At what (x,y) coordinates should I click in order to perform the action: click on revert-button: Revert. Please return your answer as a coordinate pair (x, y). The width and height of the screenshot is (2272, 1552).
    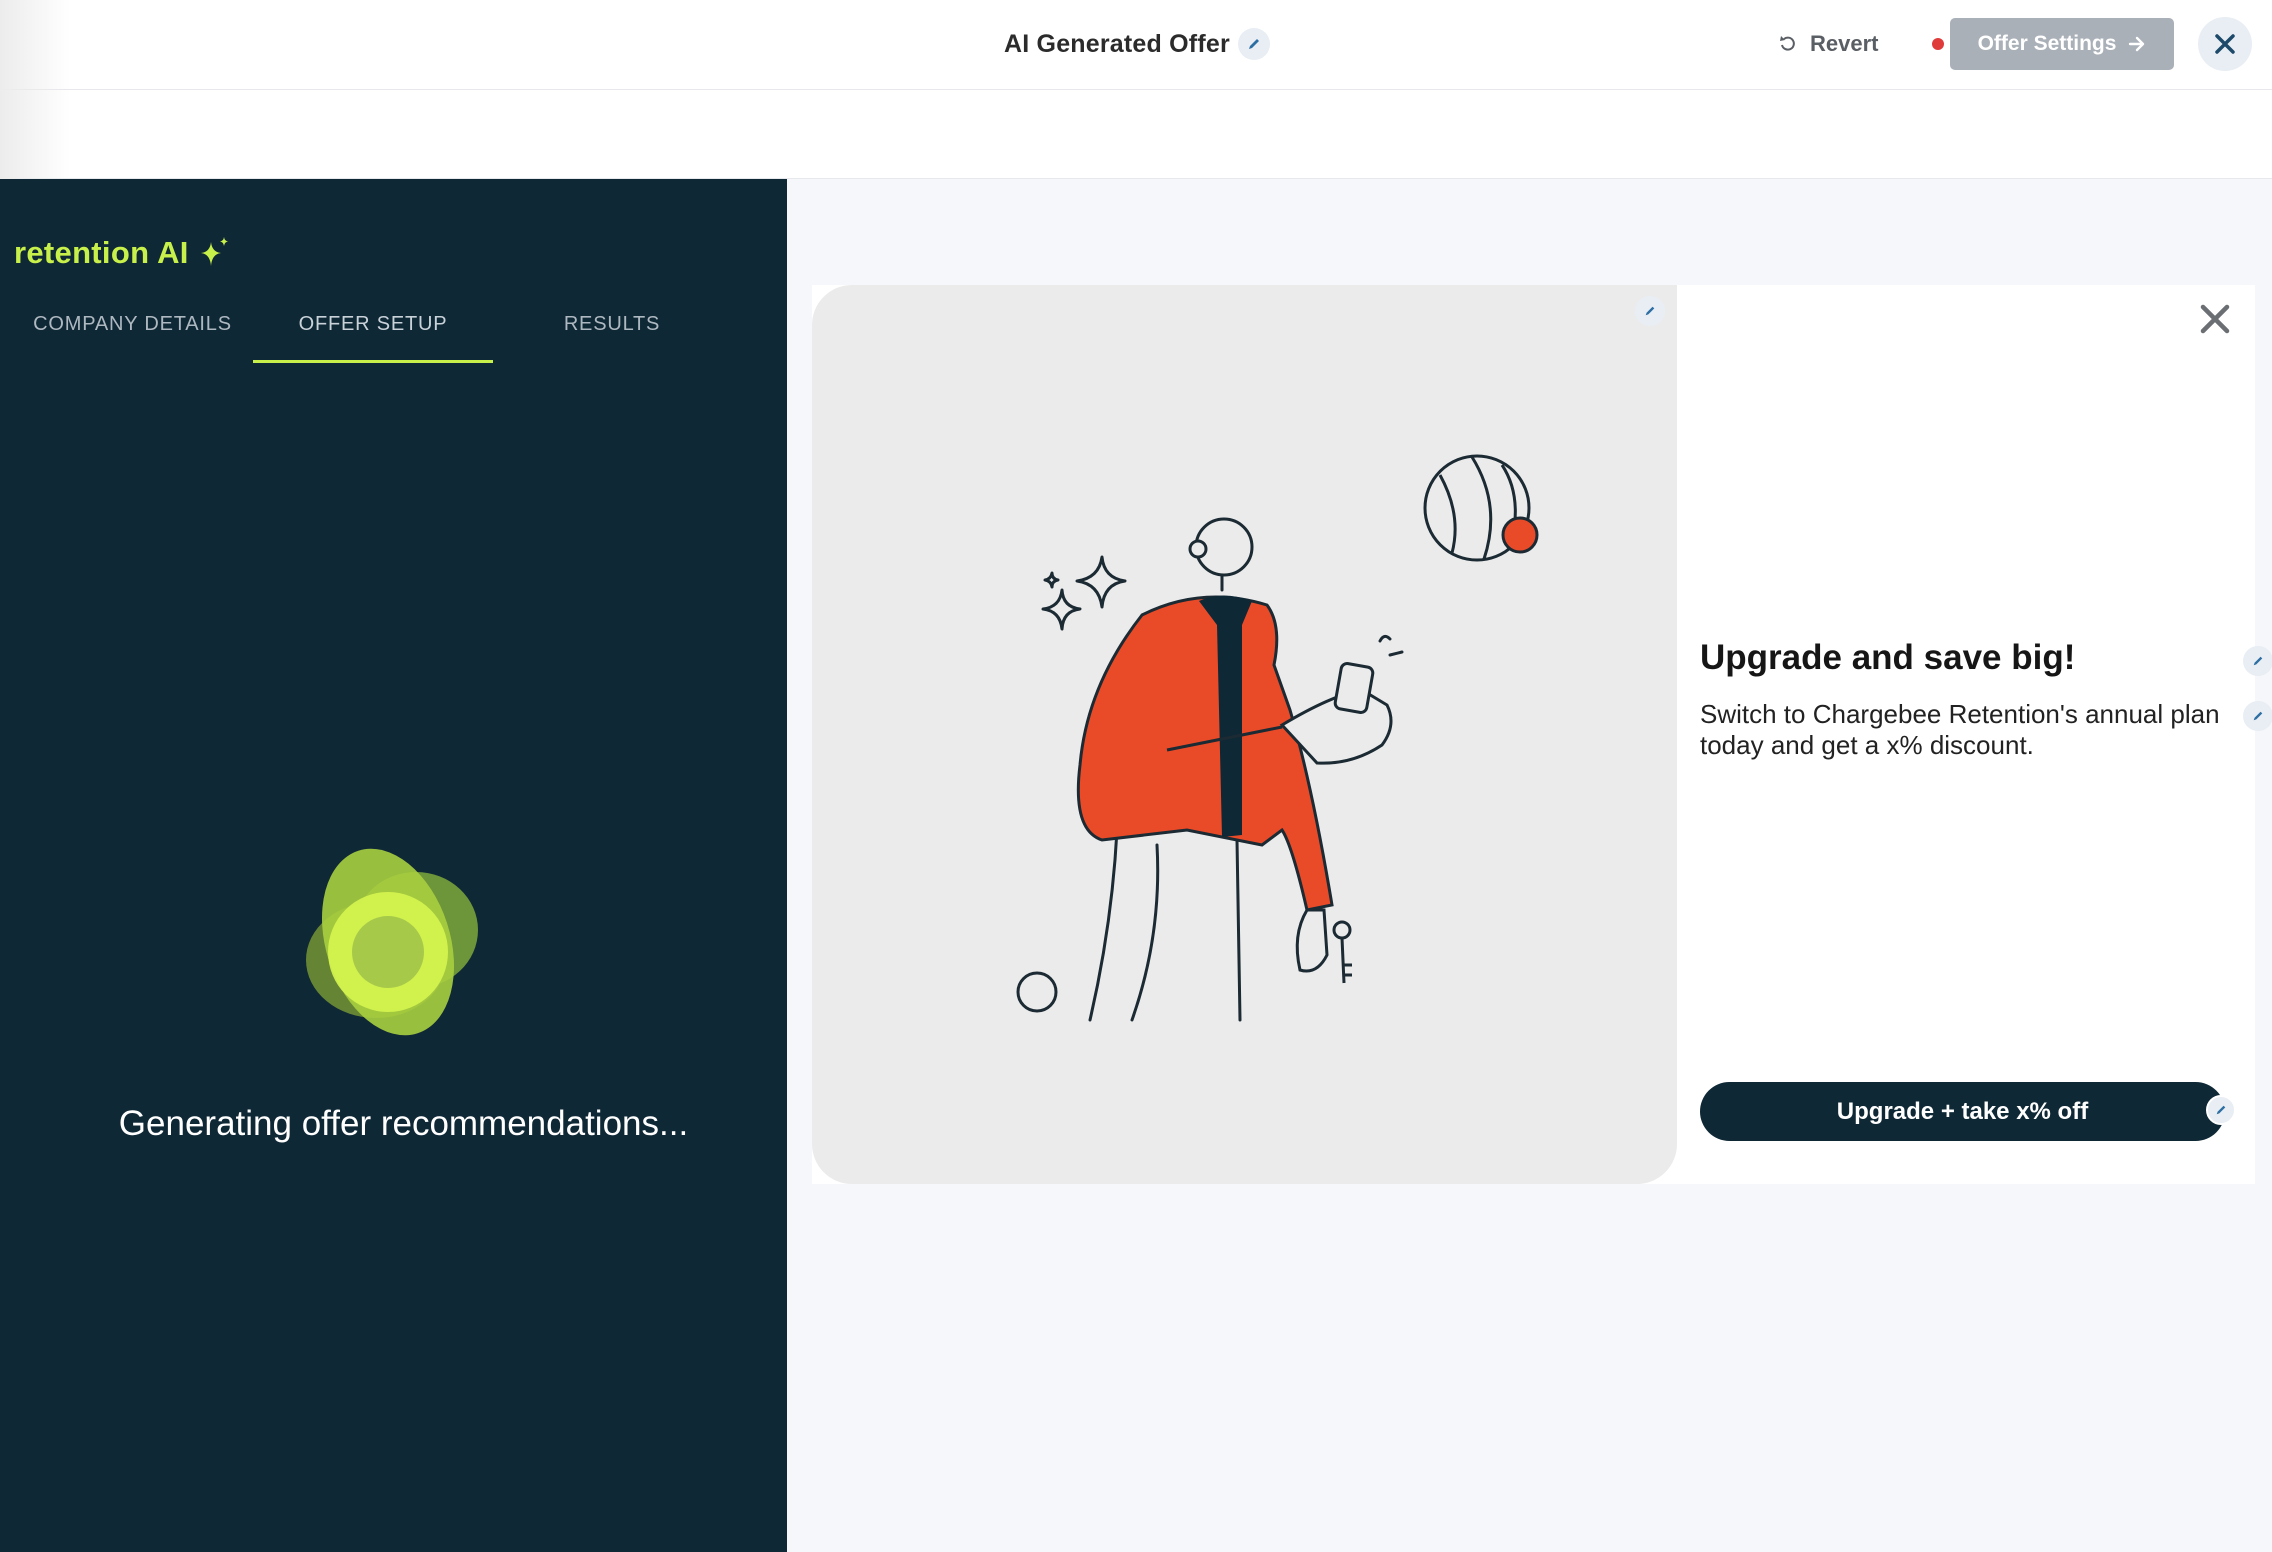
    Looking at the image, I should click on (1828, 44).